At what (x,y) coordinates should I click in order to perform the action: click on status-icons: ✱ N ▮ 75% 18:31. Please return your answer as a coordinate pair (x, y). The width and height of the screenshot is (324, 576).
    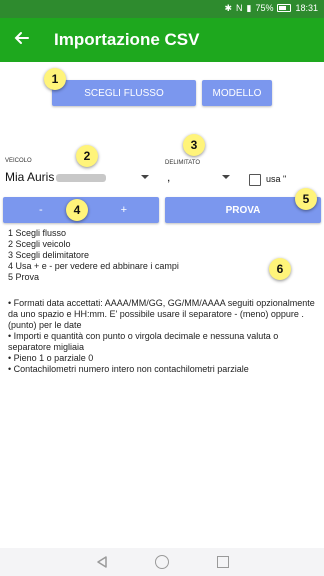
    Looking at the image, I should click on (271, 8).